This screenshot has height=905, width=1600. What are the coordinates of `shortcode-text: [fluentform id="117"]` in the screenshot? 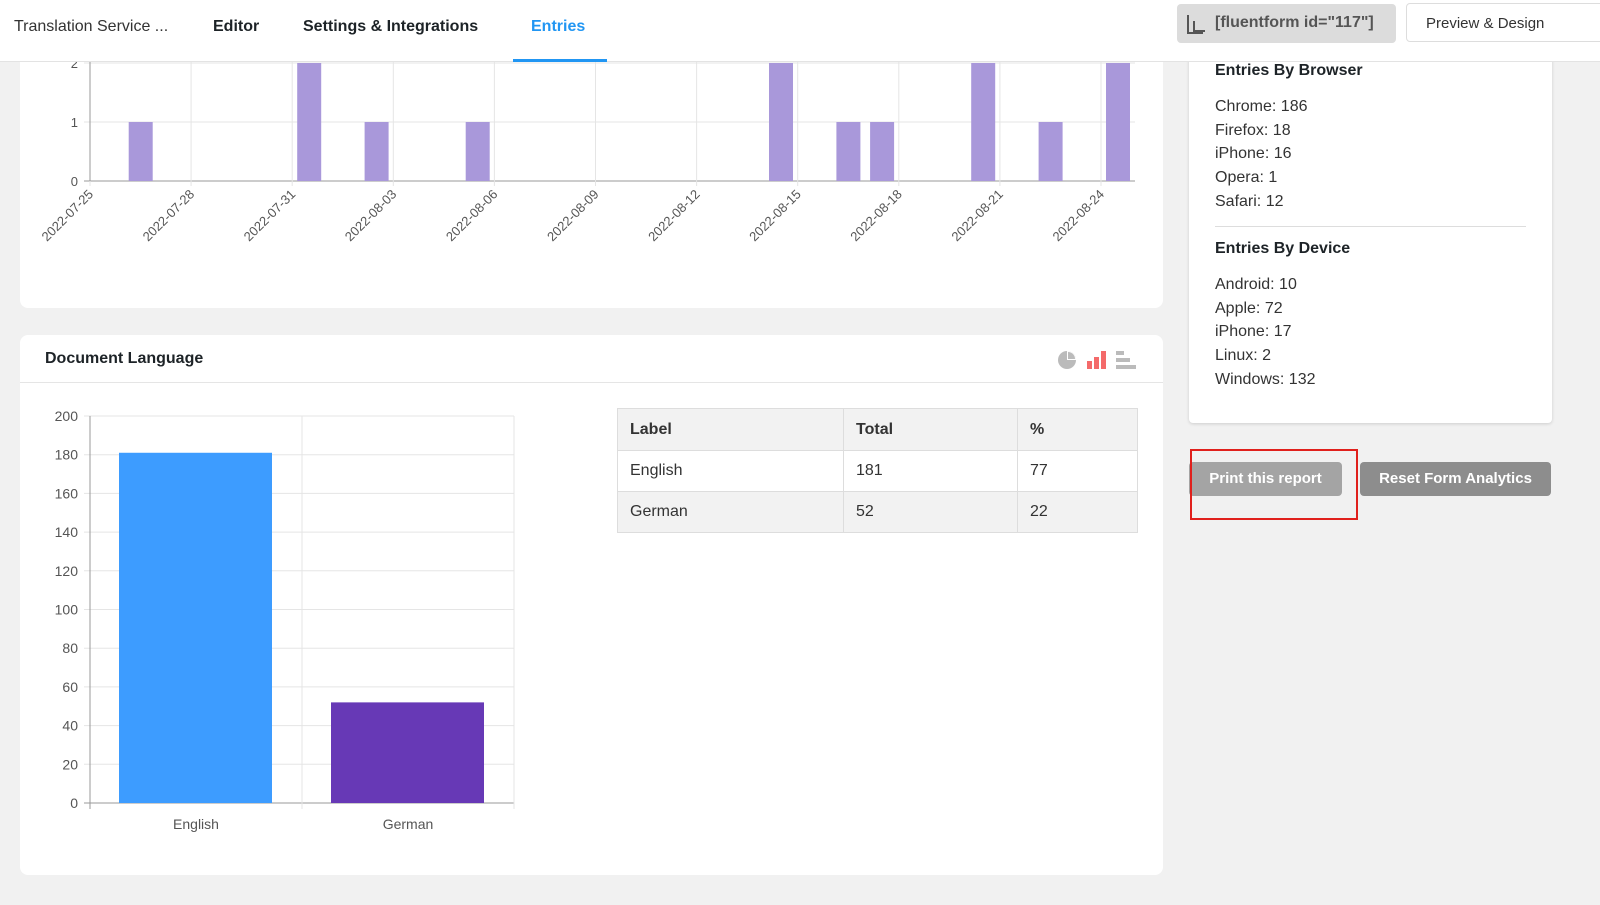 It's located at (1294, 22).